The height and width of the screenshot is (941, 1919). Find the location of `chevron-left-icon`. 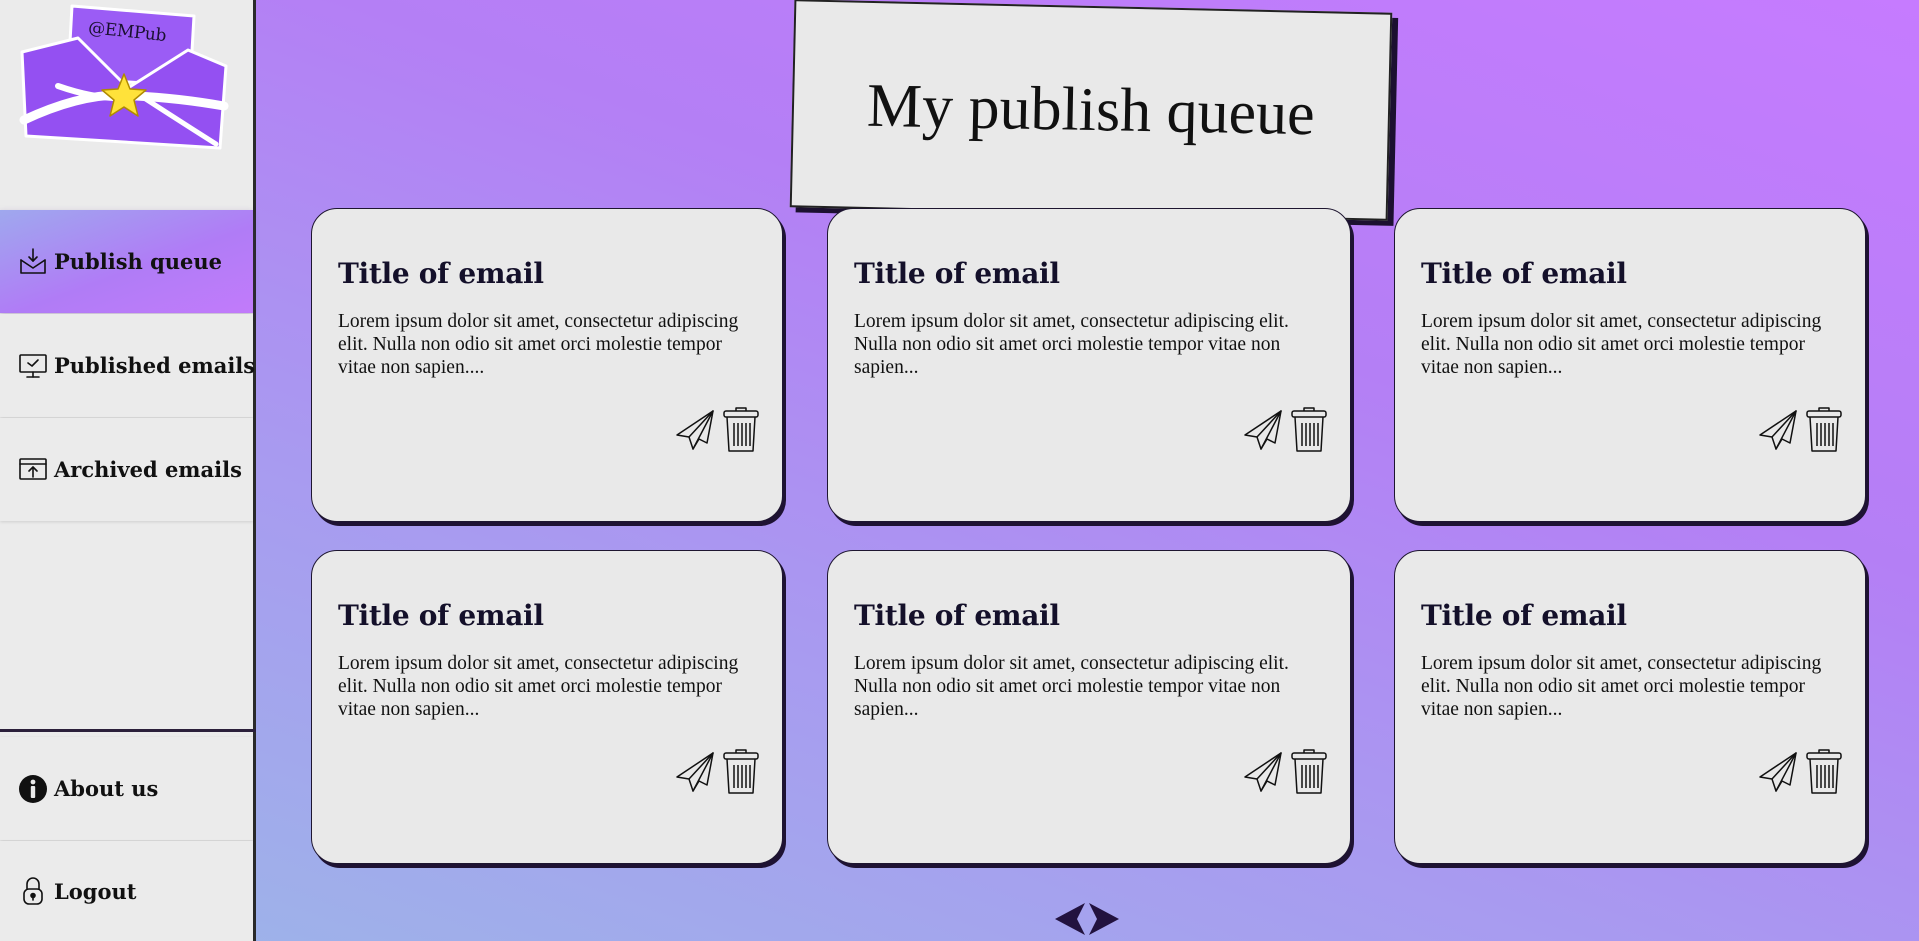

chevron-left-icon is located at coordinates (1070, 919).